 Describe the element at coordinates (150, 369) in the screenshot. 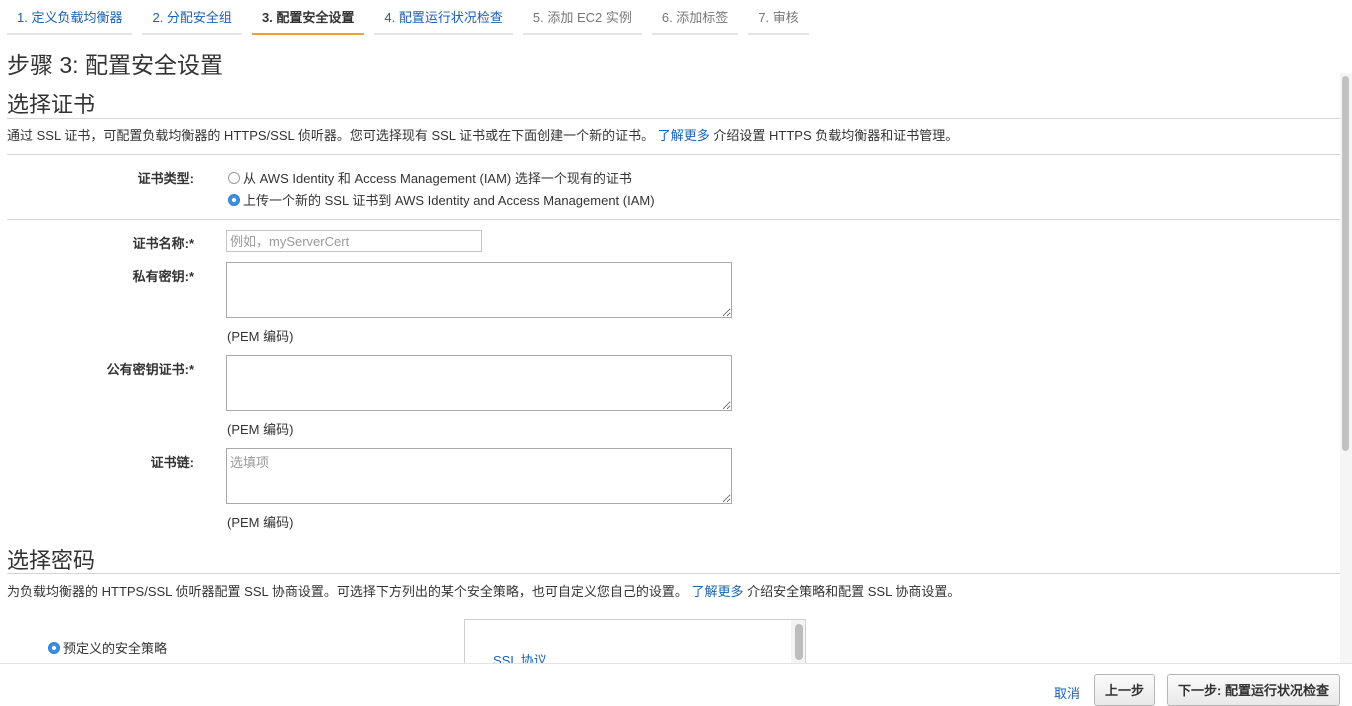

I see `public-certificate-label: 公有密钥证书:*` at that location.